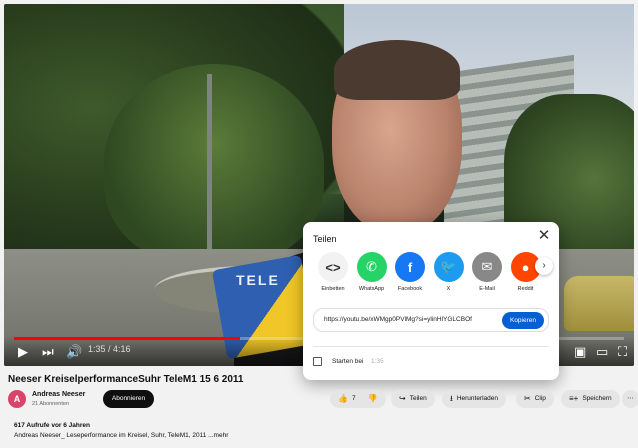 This screenshot has height=448, width=638. What do you see at coordinates (602, 352) in the screenshot?
I see `theater-icon: ▭` at bounding box center [602, 352].